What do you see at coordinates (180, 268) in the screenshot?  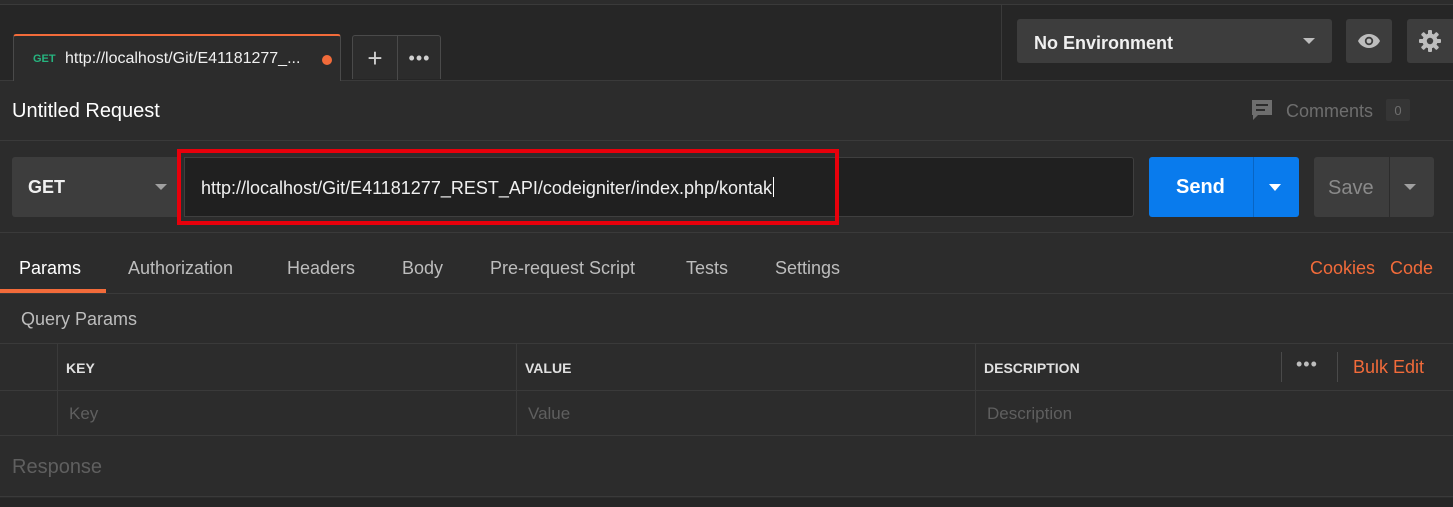 I see `tab-authorization: Authorization` at bounding box center [180, 268].